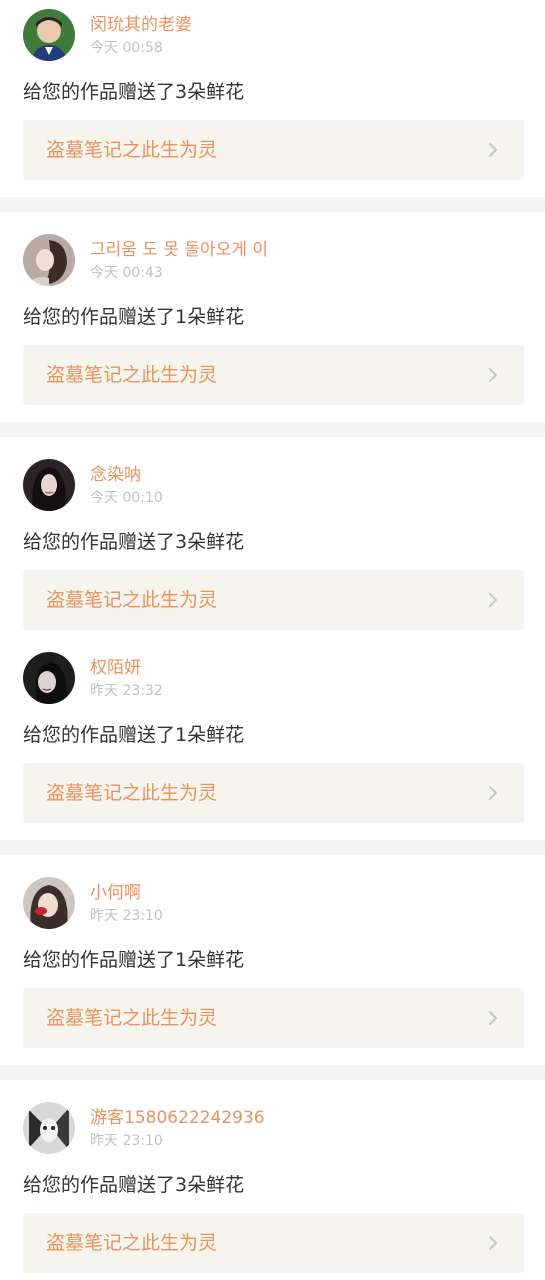 The width and height of the screenshot is (545, 1280). Describe the element at coordinates (141, 25) in the screenshot. I see `username: 闵玧其的老婆` at that location.